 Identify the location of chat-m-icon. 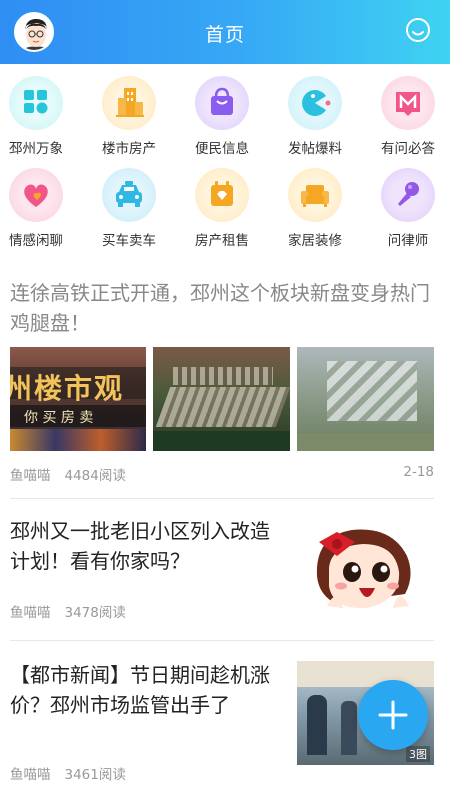
(408, 103).